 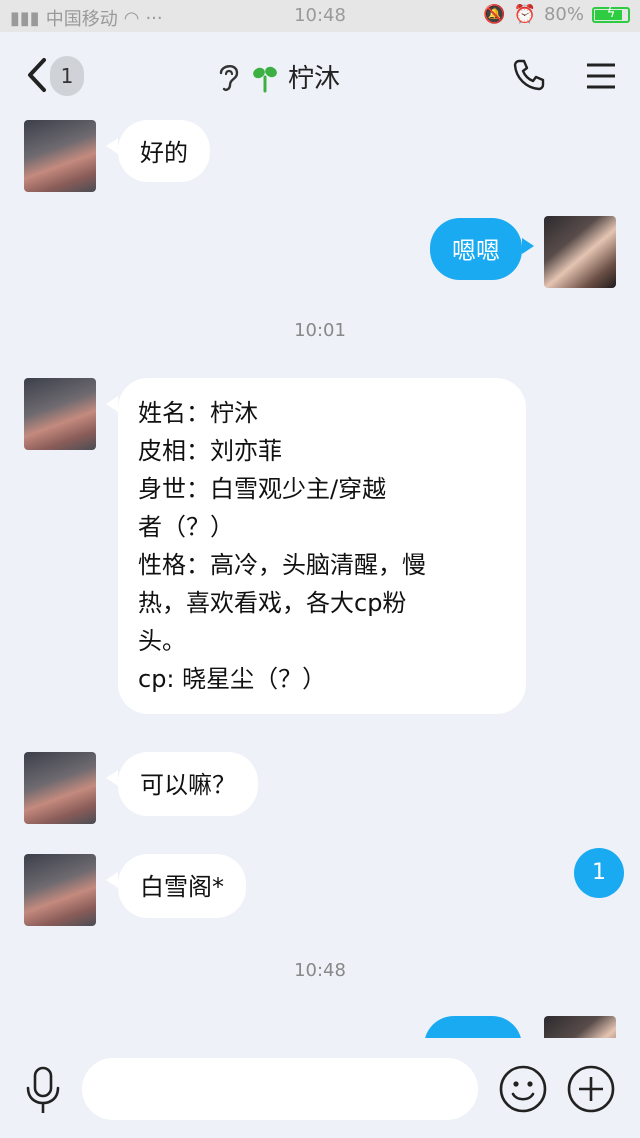 What do you see at coordinates (67, 76) in the screenshot?
I see `back-unread-badge: 1` at bounding box center [67, 76].